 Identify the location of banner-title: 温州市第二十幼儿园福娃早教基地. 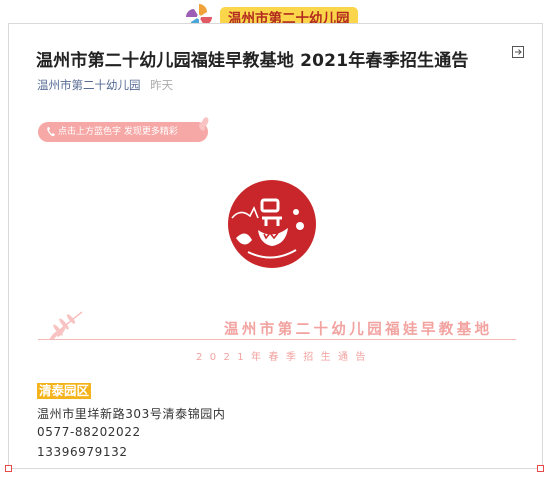
(358, 330).